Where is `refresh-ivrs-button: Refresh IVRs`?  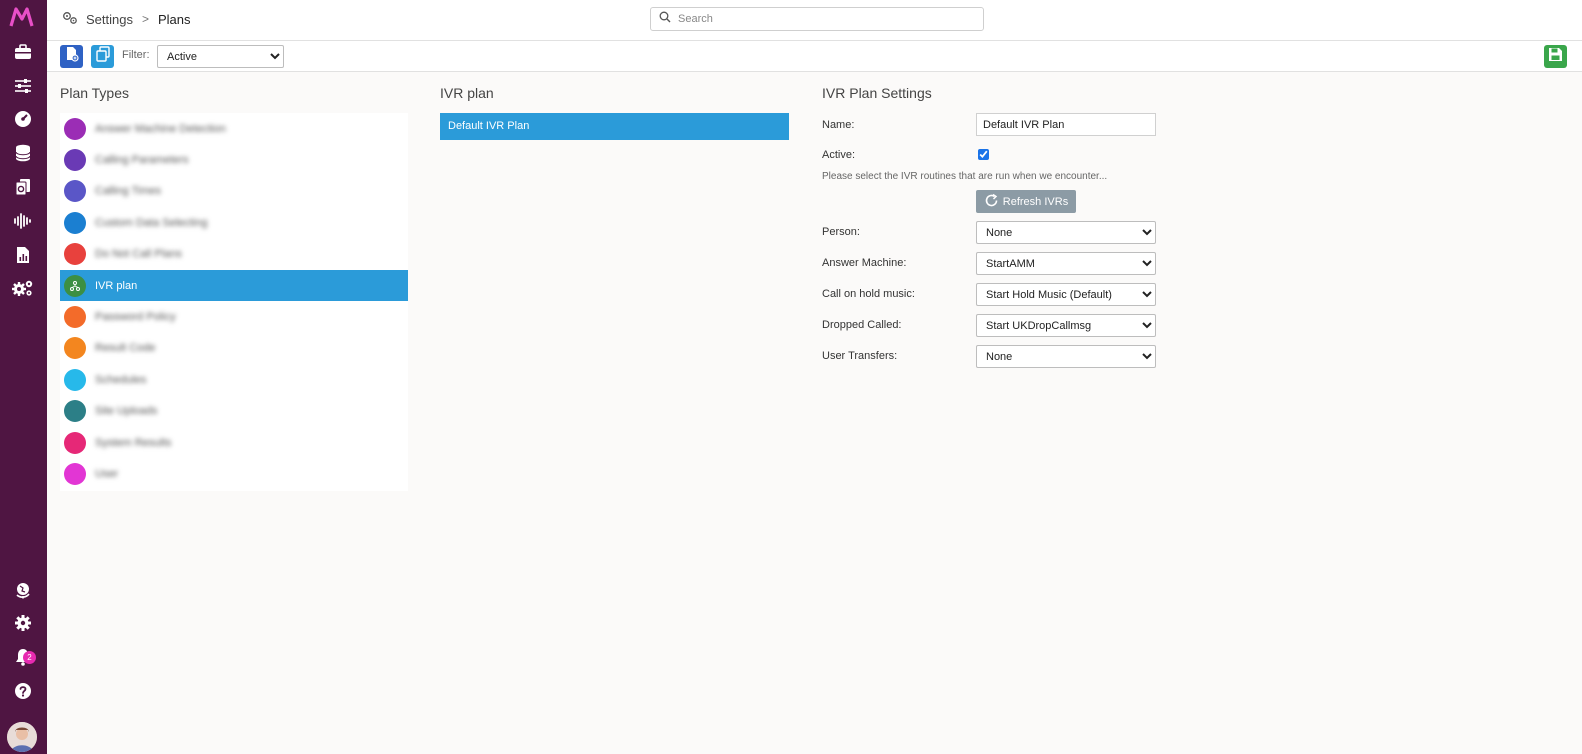
refresh-ivrs-button: Refresh IVRs is located at coordinates (1026, 201).